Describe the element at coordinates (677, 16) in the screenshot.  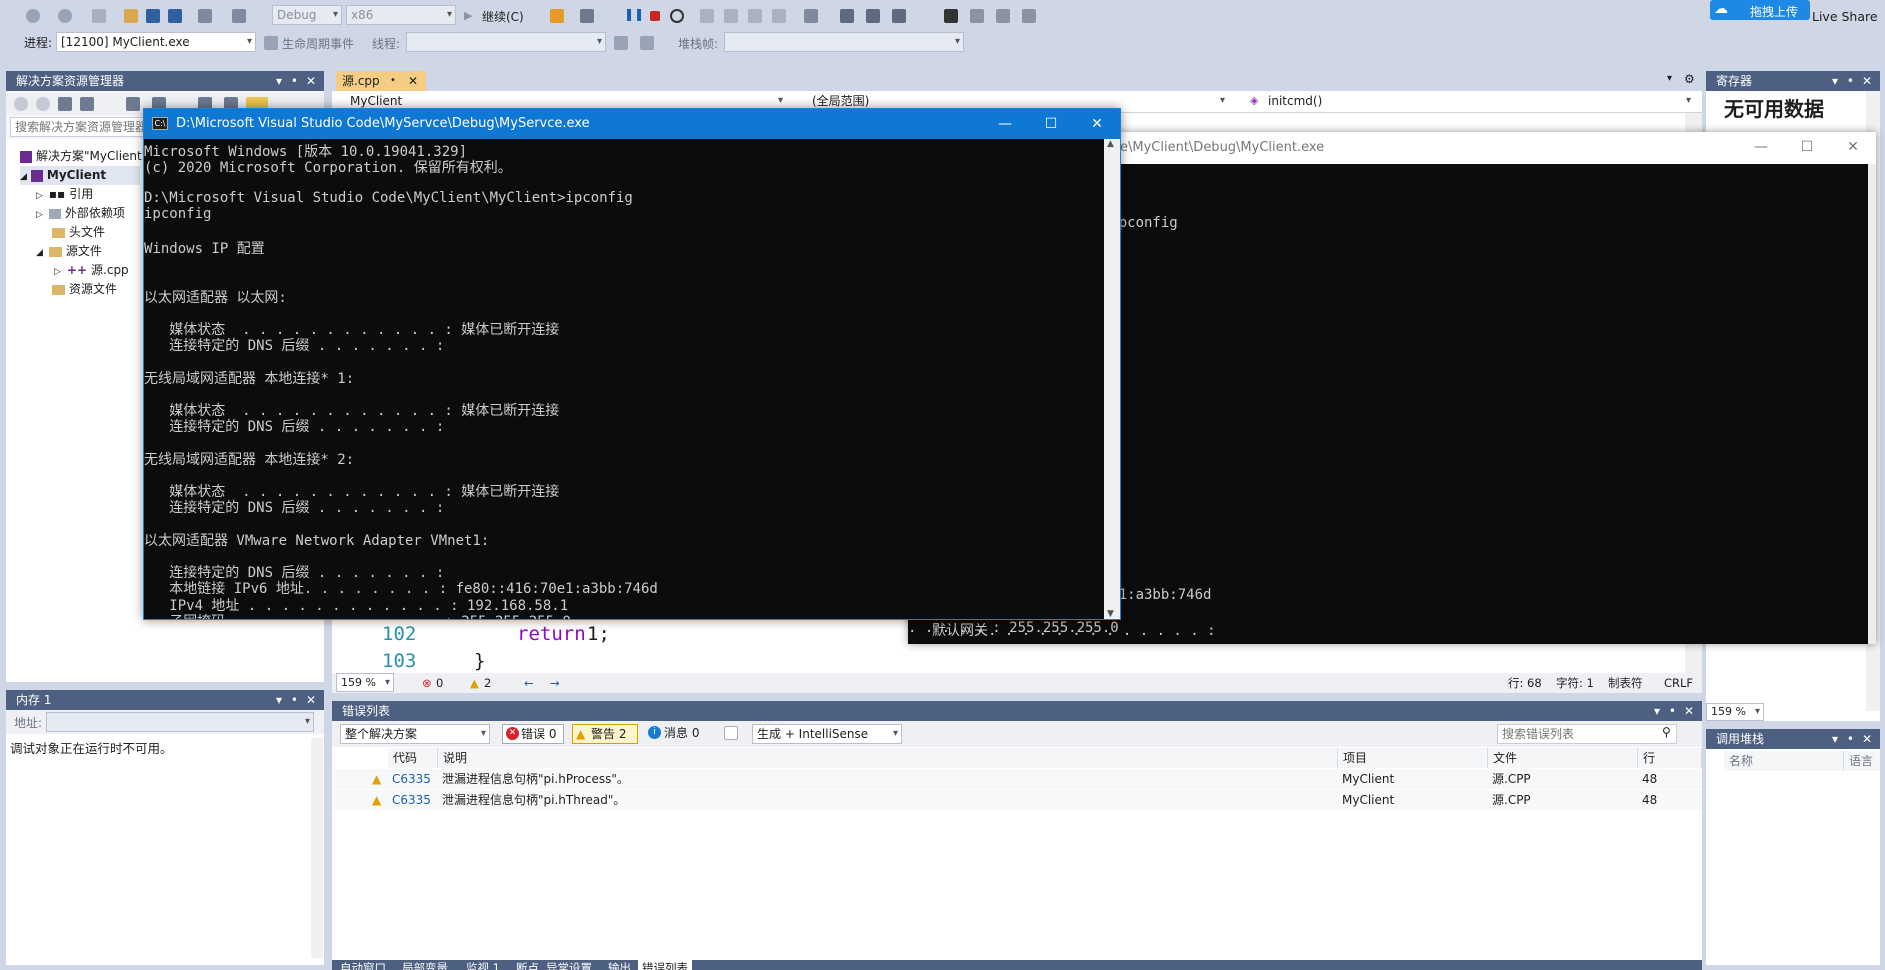
I see `restart-icon` at that location.